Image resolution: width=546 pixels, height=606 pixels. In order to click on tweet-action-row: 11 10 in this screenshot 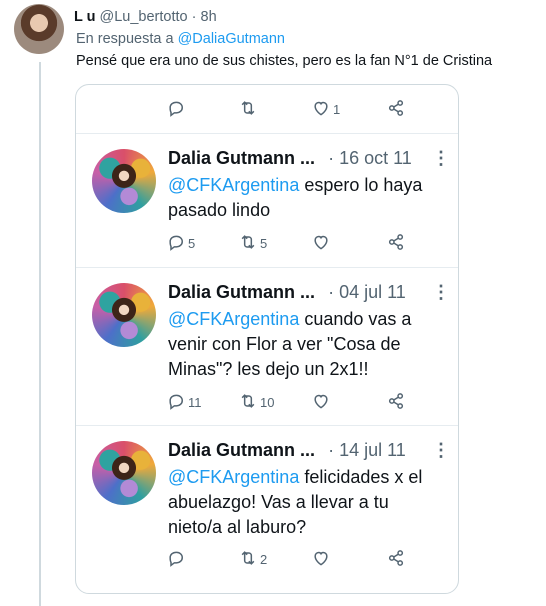, I will do `click(312, 402)`.